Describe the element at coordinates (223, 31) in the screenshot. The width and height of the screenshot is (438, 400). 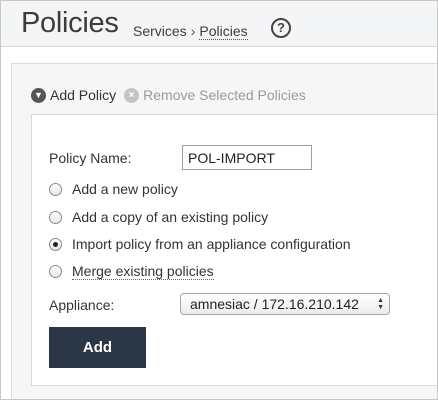
I see `breadcrumb-current: Policies` at that location.